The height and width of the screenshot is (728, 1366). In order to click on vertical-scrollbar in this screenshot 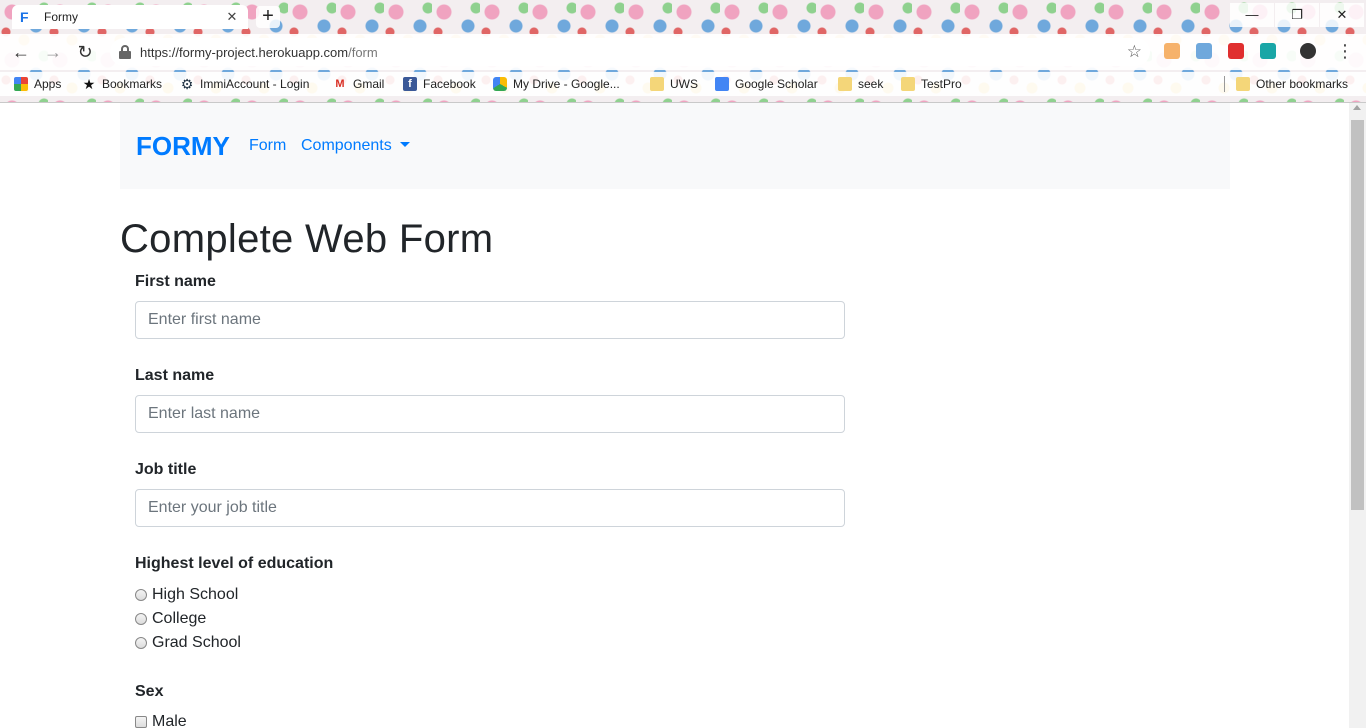, I will do `click(1357, 415)`.